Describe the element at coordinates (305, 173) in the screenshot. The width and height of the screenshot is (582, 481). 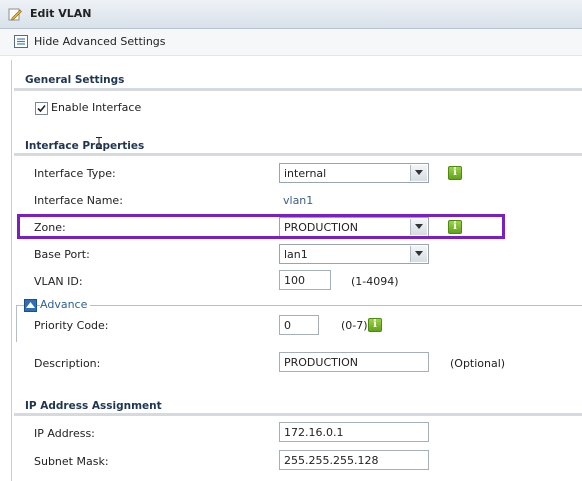
I see `interface-type-value: internal` at that location.